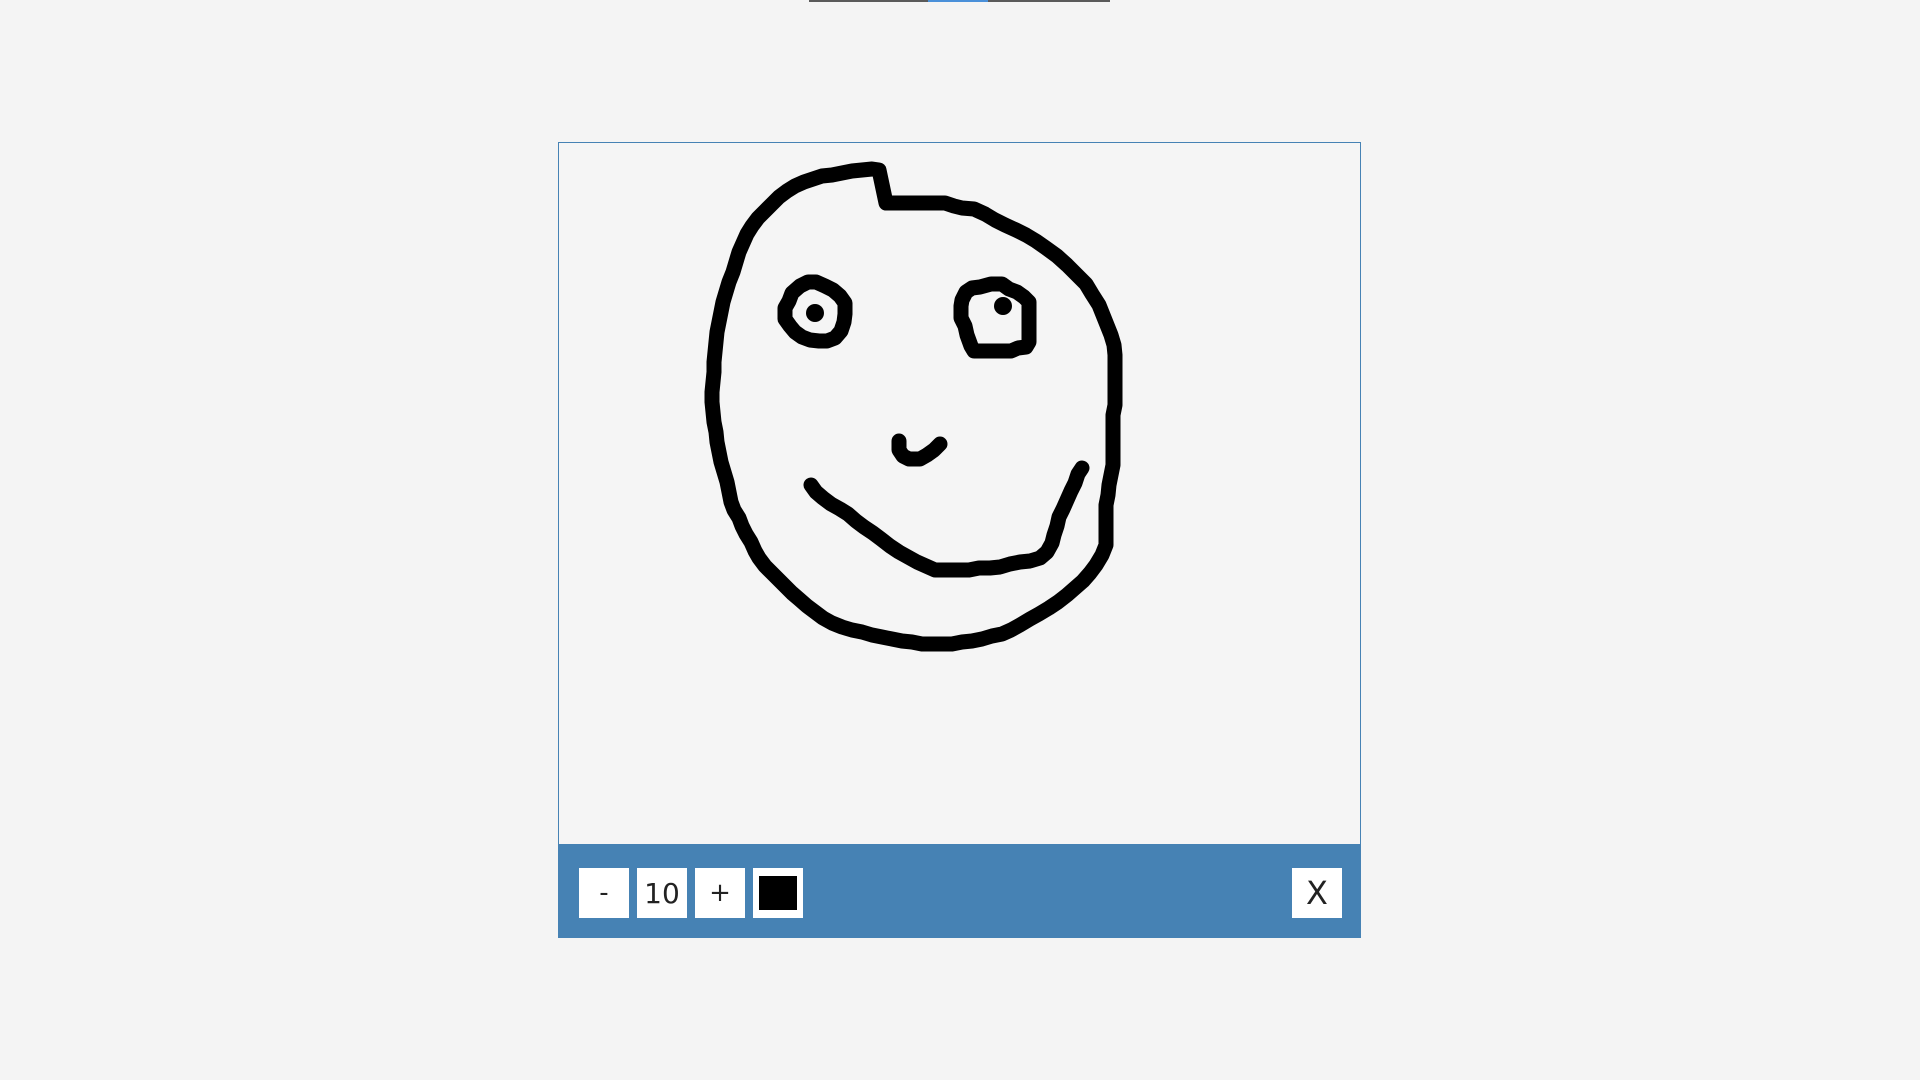  What do you see at coordinates (959, 890) in the screenshot?
I see `paint-toolbar: - 10 + X` at bounding box center [959, 890].